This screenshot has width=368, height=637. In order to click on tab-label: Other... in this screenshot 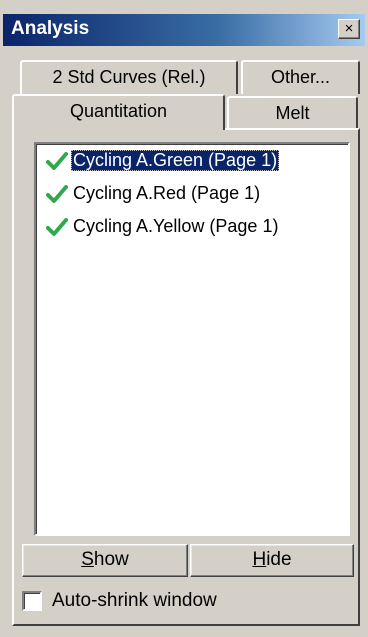, I will do `click(300, 77)`.